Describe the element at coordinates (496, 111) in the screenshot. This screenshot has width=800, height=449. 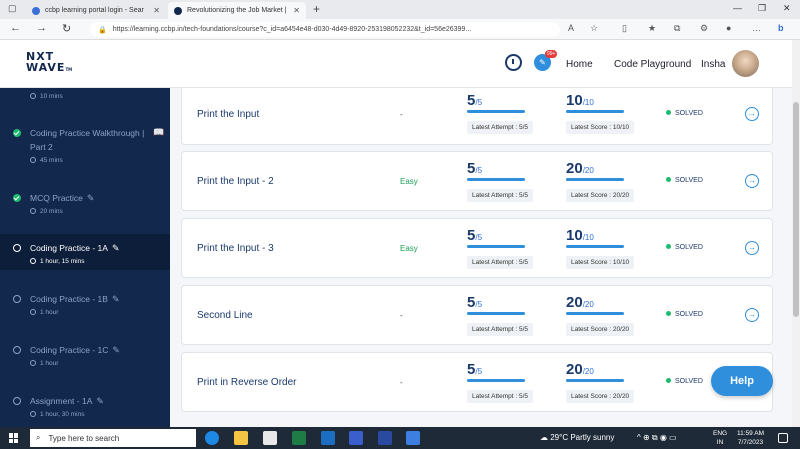
I see `attempt-progress-bar` at that location.